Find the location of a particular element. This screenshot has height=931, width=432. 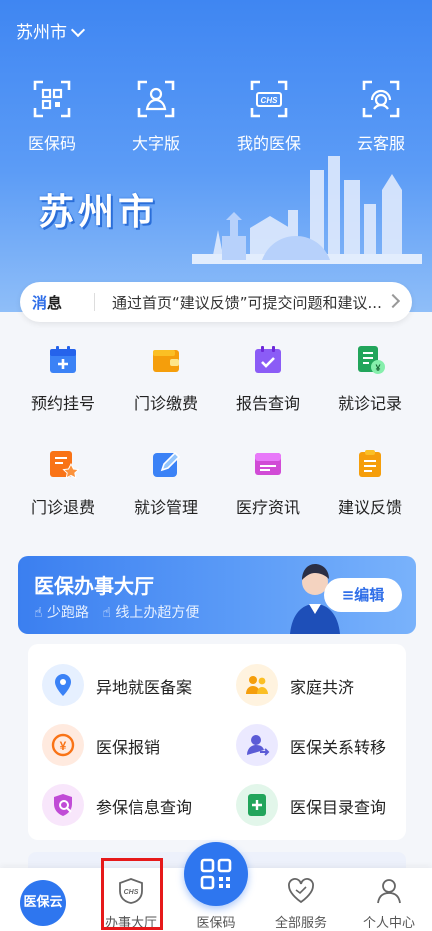

svg-text: CHS is located at coordinates (270, 100).